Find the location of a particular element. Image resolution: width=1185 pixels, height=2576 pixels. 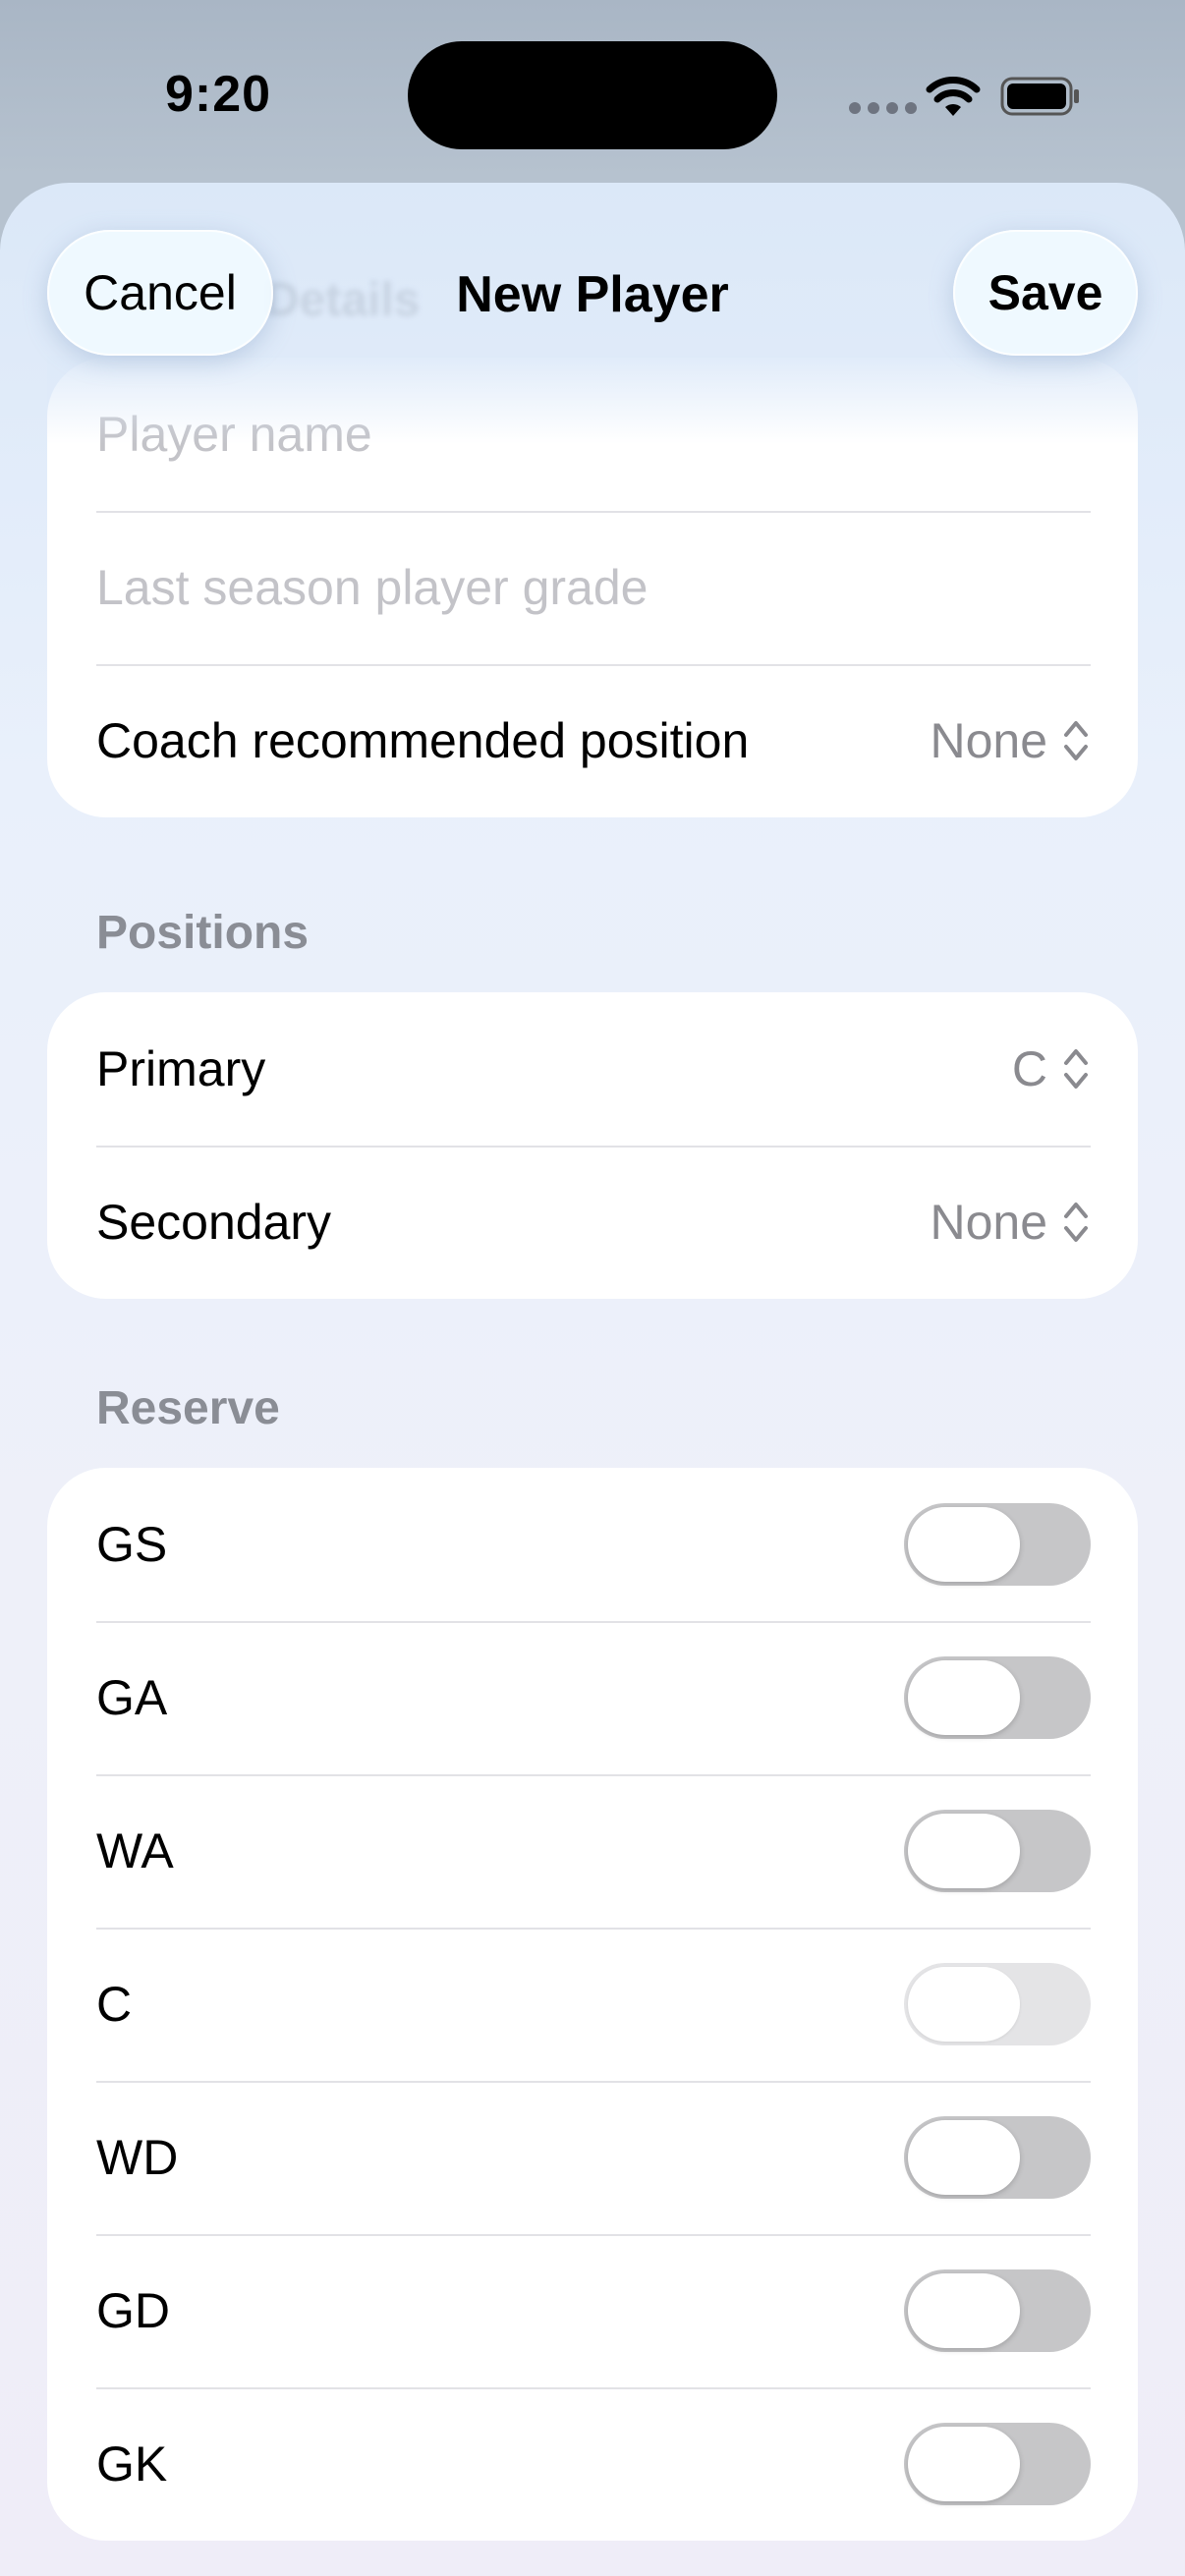

reserve-toggle-gd is located at coordinates (998, 2310).